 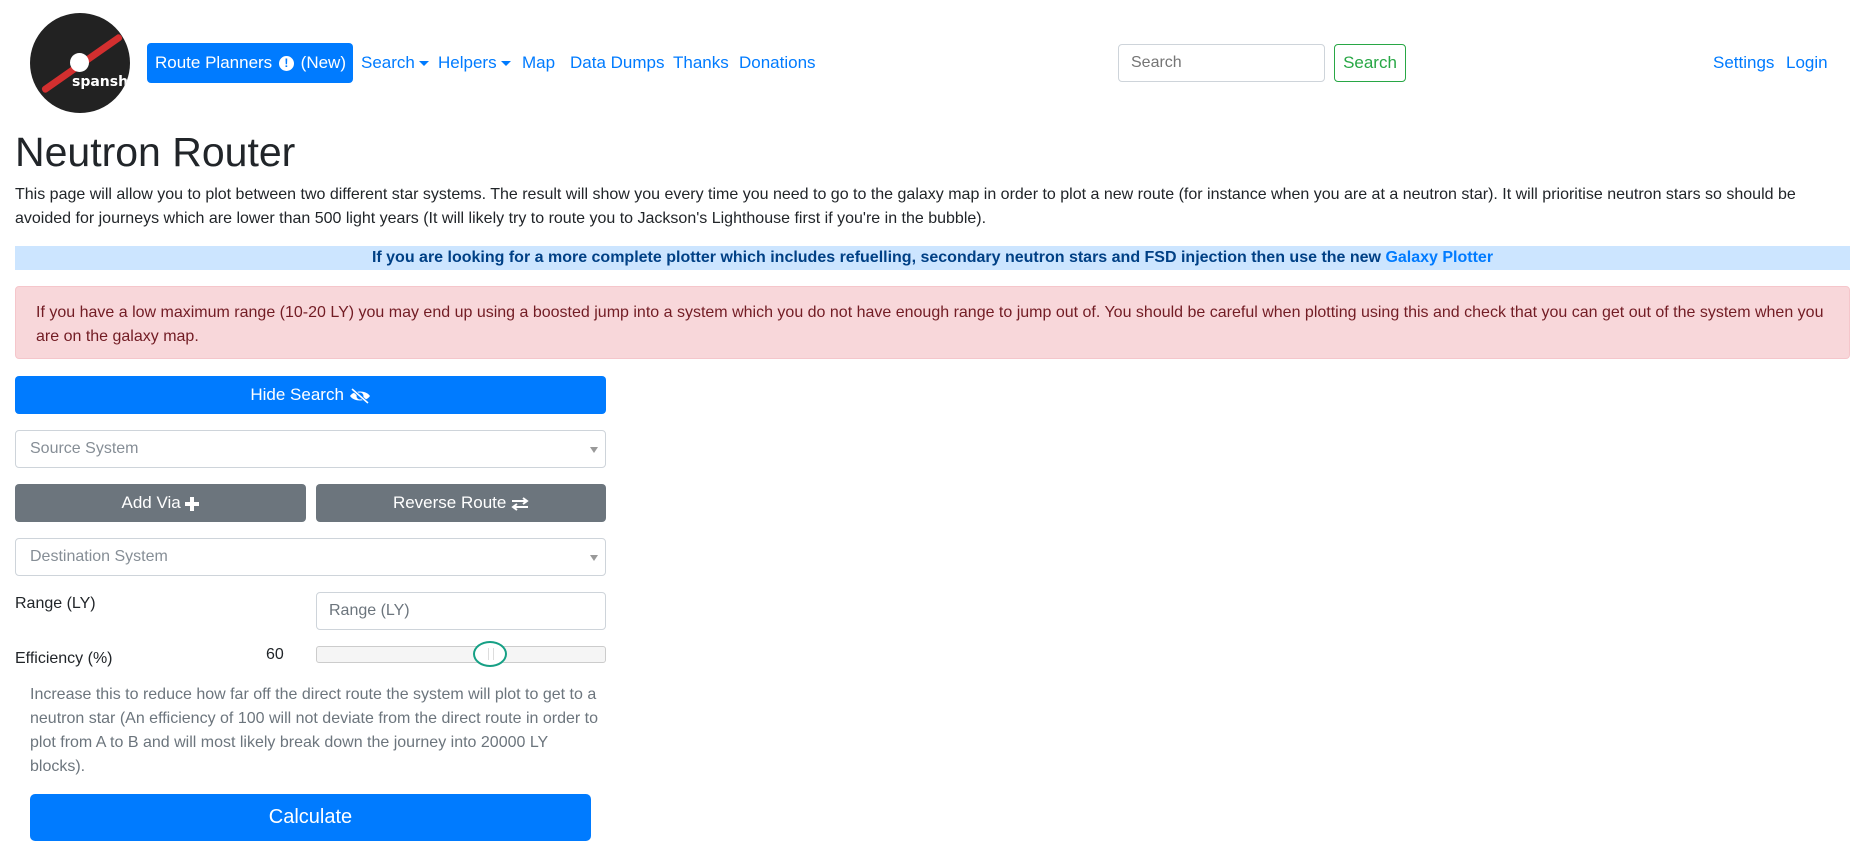 I want to click on calculate-button: Calculate, so click(x=310, y=817).